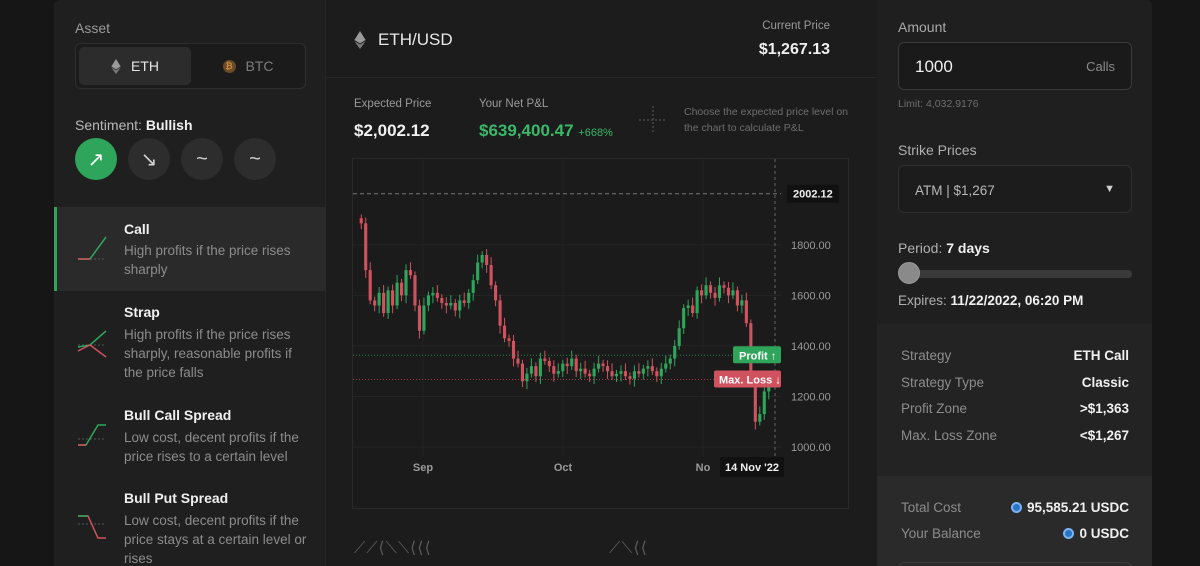 The width and height of the screenshot is (1200, 566). What do you see at coordinates (248, 66) in the screenshot?
I see `asset-btc-button: ₿ BTC` at bounding box center [248, 66].